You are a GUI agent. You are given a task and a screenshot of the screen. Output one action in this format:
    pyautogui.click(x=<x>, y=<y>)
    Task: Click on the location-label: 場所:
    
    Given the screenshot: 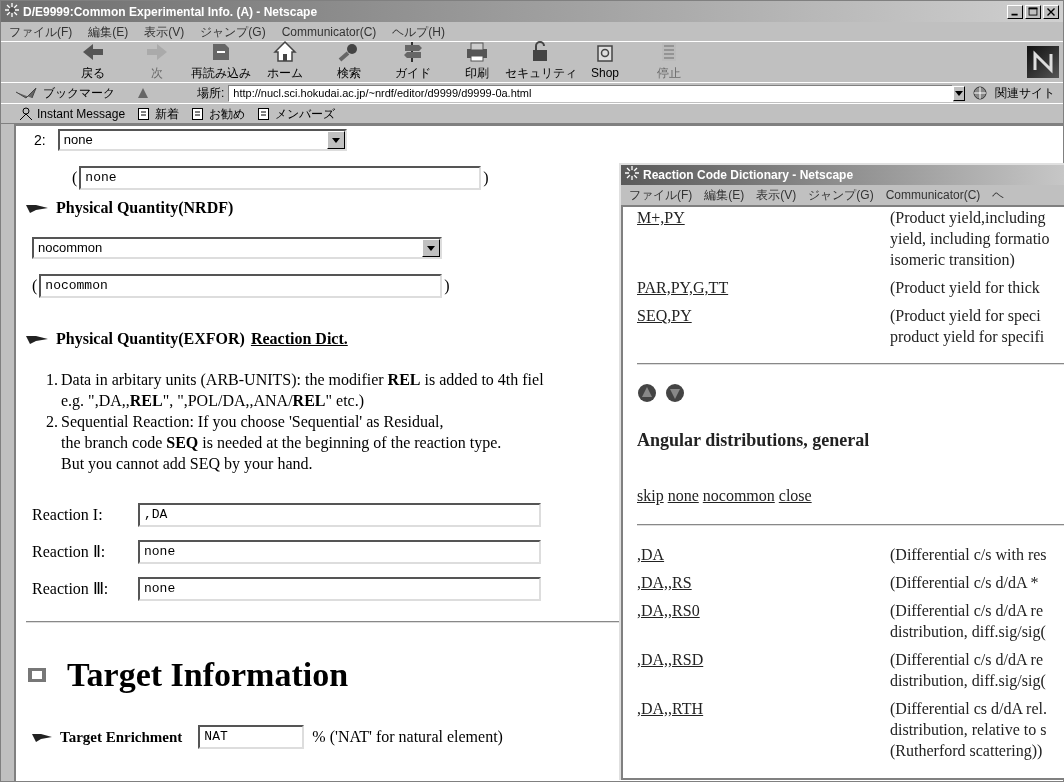 What is the action you would take?
    pyautogui.click(x=211, y=93)
    